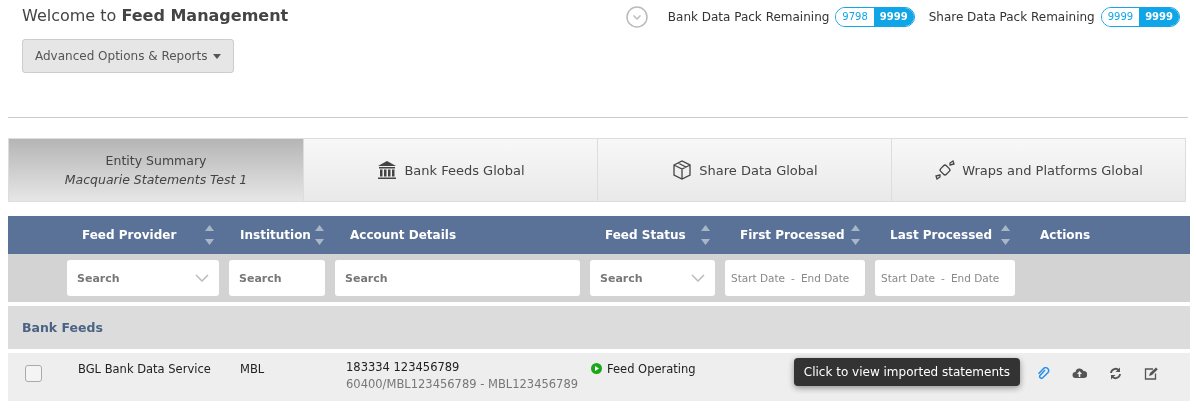  What do you see at coordinates (156, 170) in the screenshot?
I see `tab: Entity Summary Macquarie Statements Test 1` at bounding box center [156, 170].